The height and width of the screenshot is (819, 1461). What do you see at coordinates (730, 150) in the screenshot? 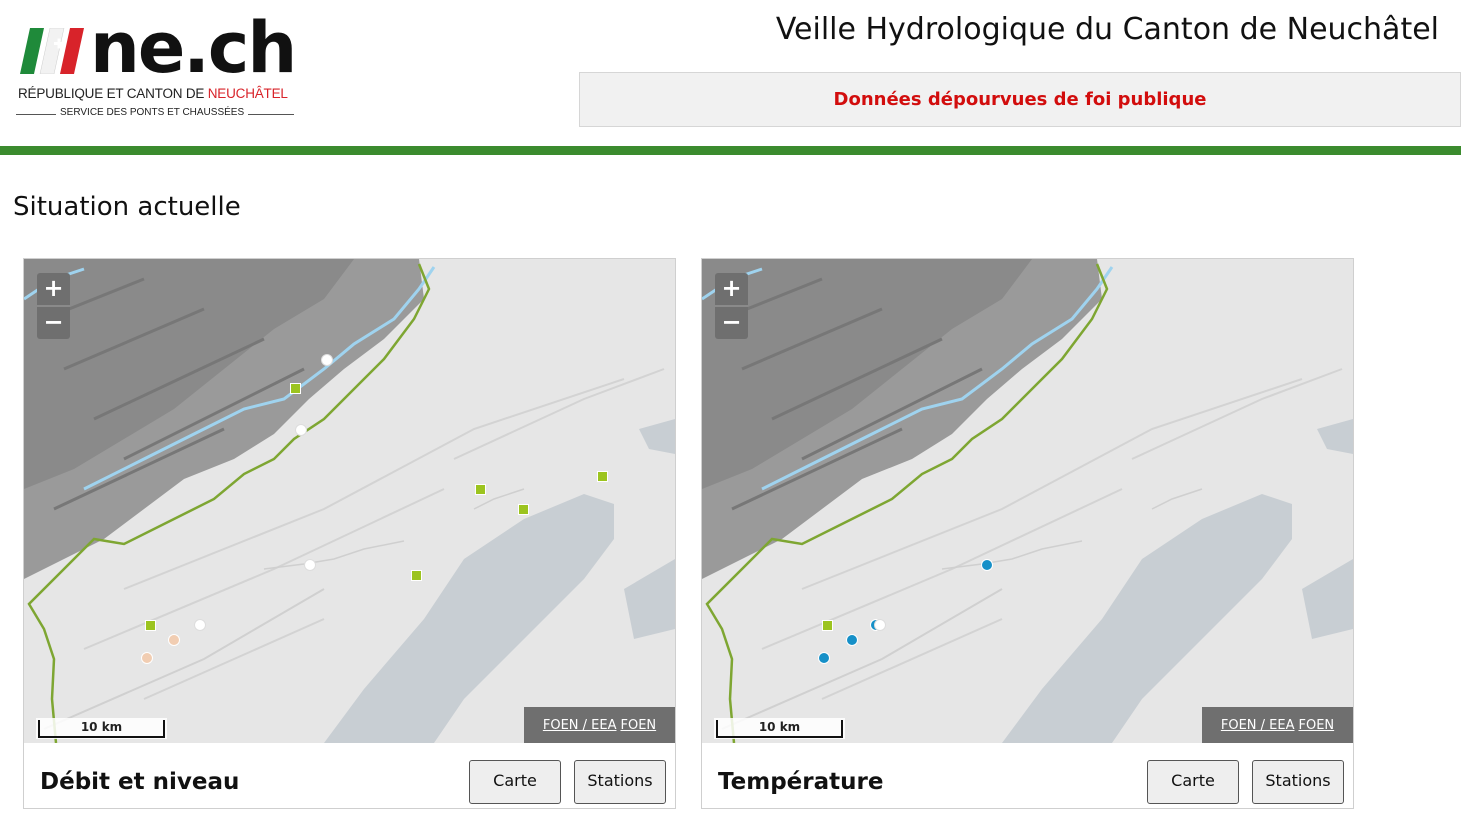
I see `header-divider` at bounding box center [730, 150].